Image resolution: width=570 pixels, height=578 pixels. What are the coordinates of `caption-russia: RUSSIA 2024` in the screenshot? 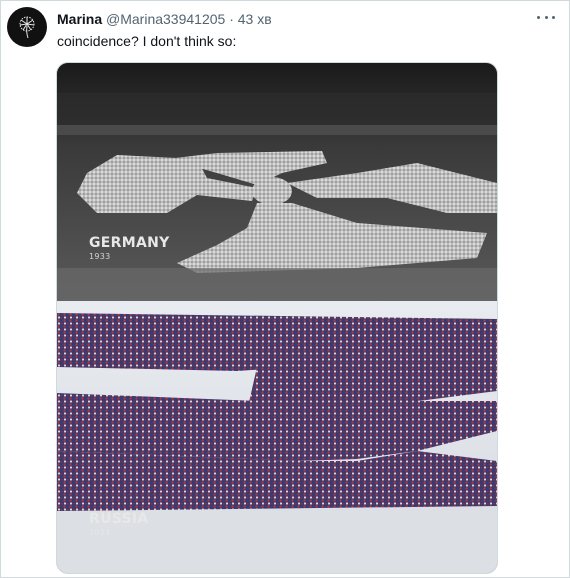 It's located at (119, 525).